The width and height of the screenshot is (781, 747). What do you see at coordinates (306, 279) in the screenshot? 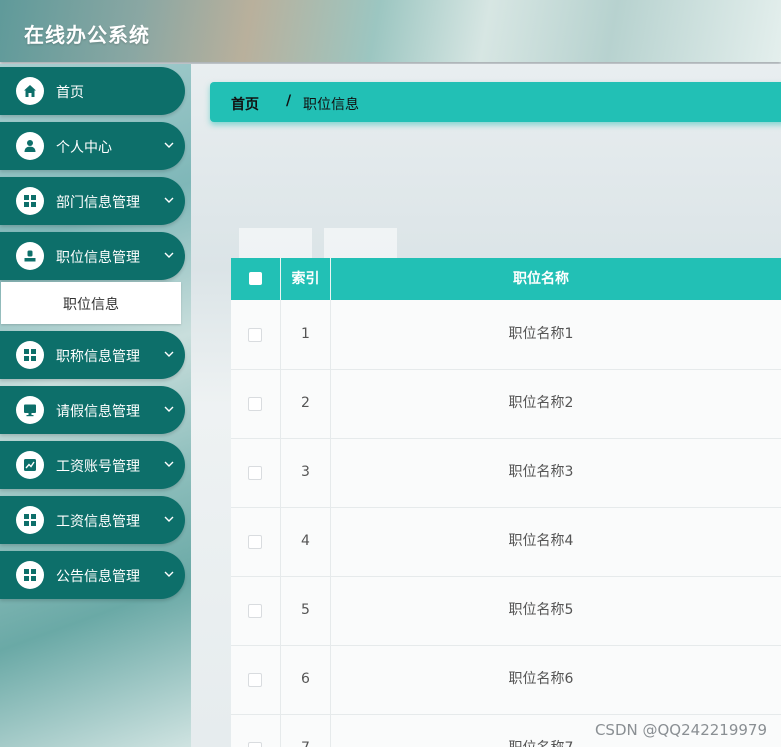
I see `header-index: 索引` at bounding box center [306, 279].